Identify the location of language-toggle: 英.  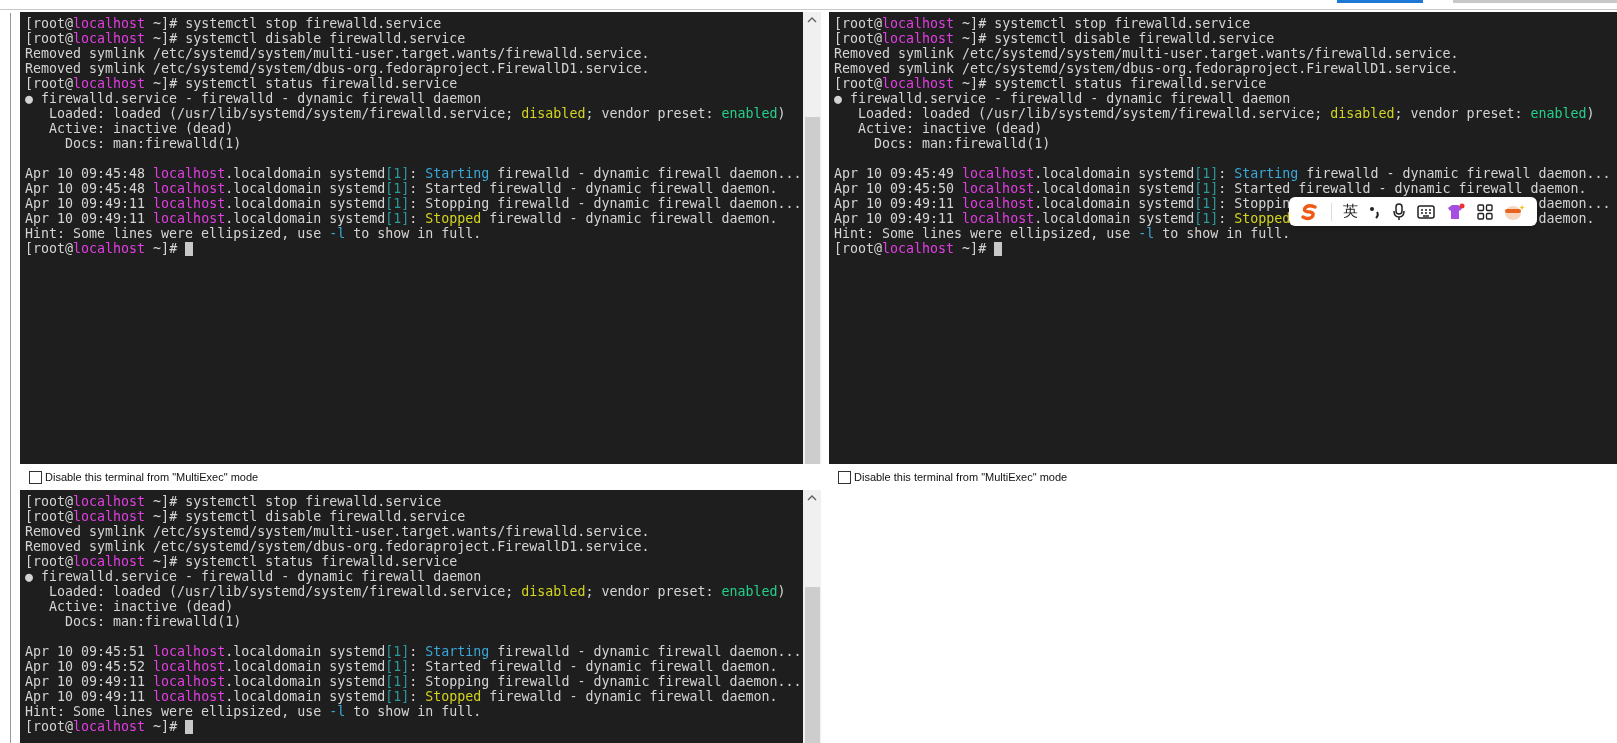
(1351, 211).